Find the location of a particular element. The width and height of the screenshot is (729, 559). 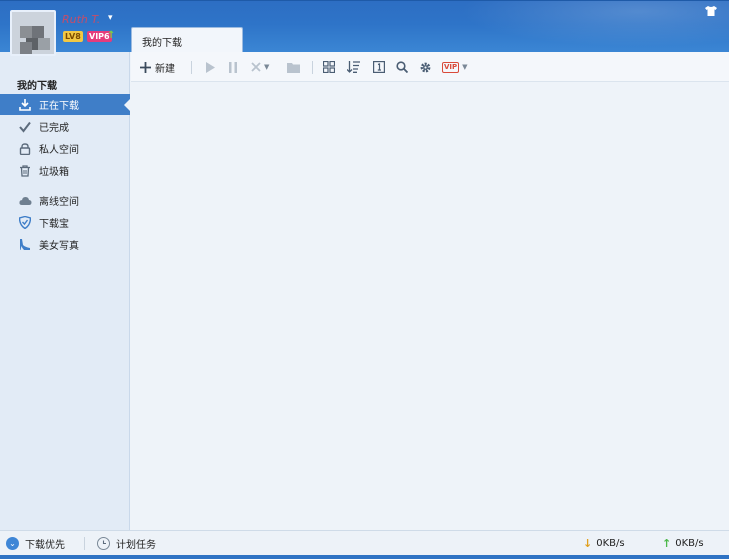

close-icon is located at coordinates (256, 67).